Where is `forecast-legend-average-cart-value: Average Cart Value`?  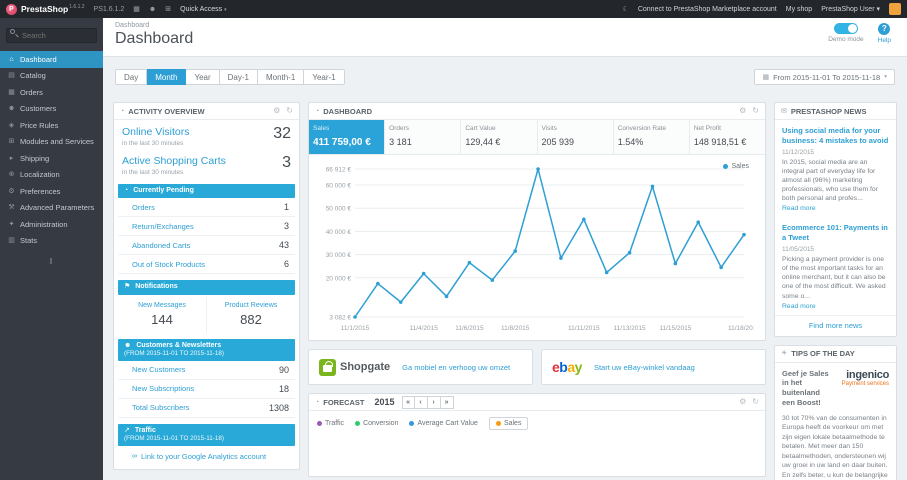
forecast-legend-average-cart-value: Average Cart Value is located at coordinates (443, 423).